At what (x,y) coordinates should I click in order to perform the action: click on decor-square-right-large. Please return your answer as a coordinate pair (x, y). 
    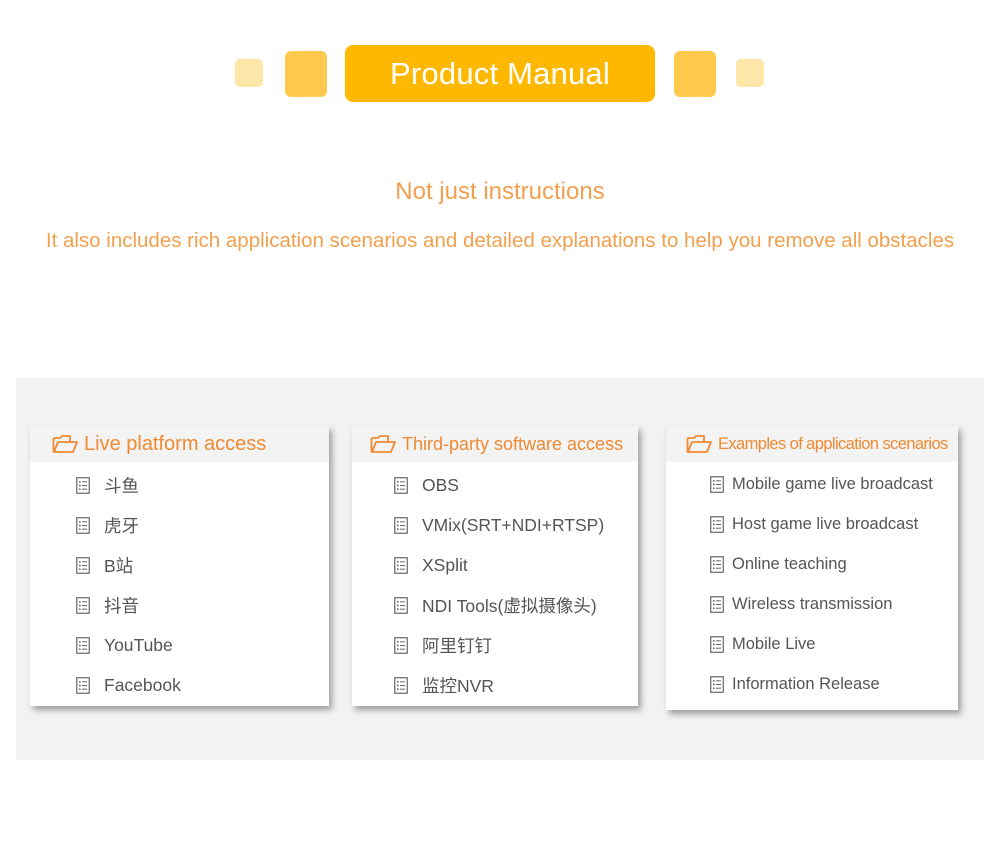
    Looking at the image, I should click on (695, 74).